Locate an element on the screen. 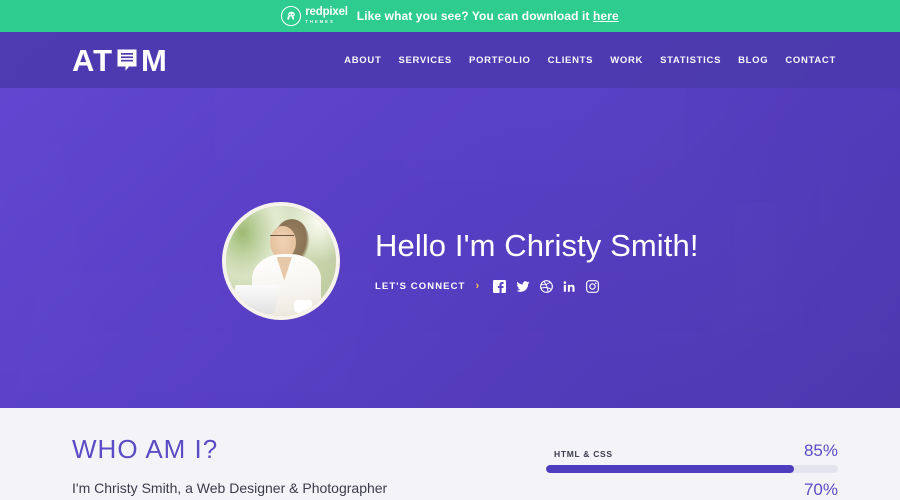 Image resolution: width=900 pixels, height=500 pixels. skill-progress-track is located at coordinates (692, 469).